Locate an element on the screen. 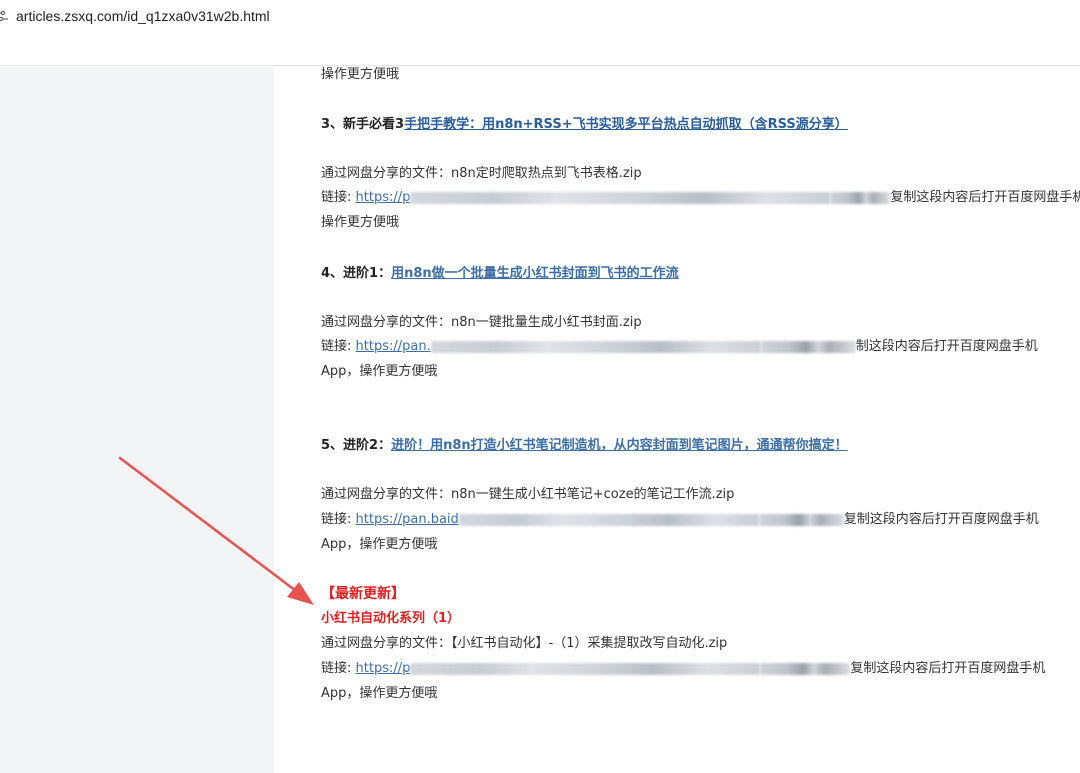 The height and width of the screenshot is (773, 1080). latest-share-link: https://p is located at coordinates (383, 668).